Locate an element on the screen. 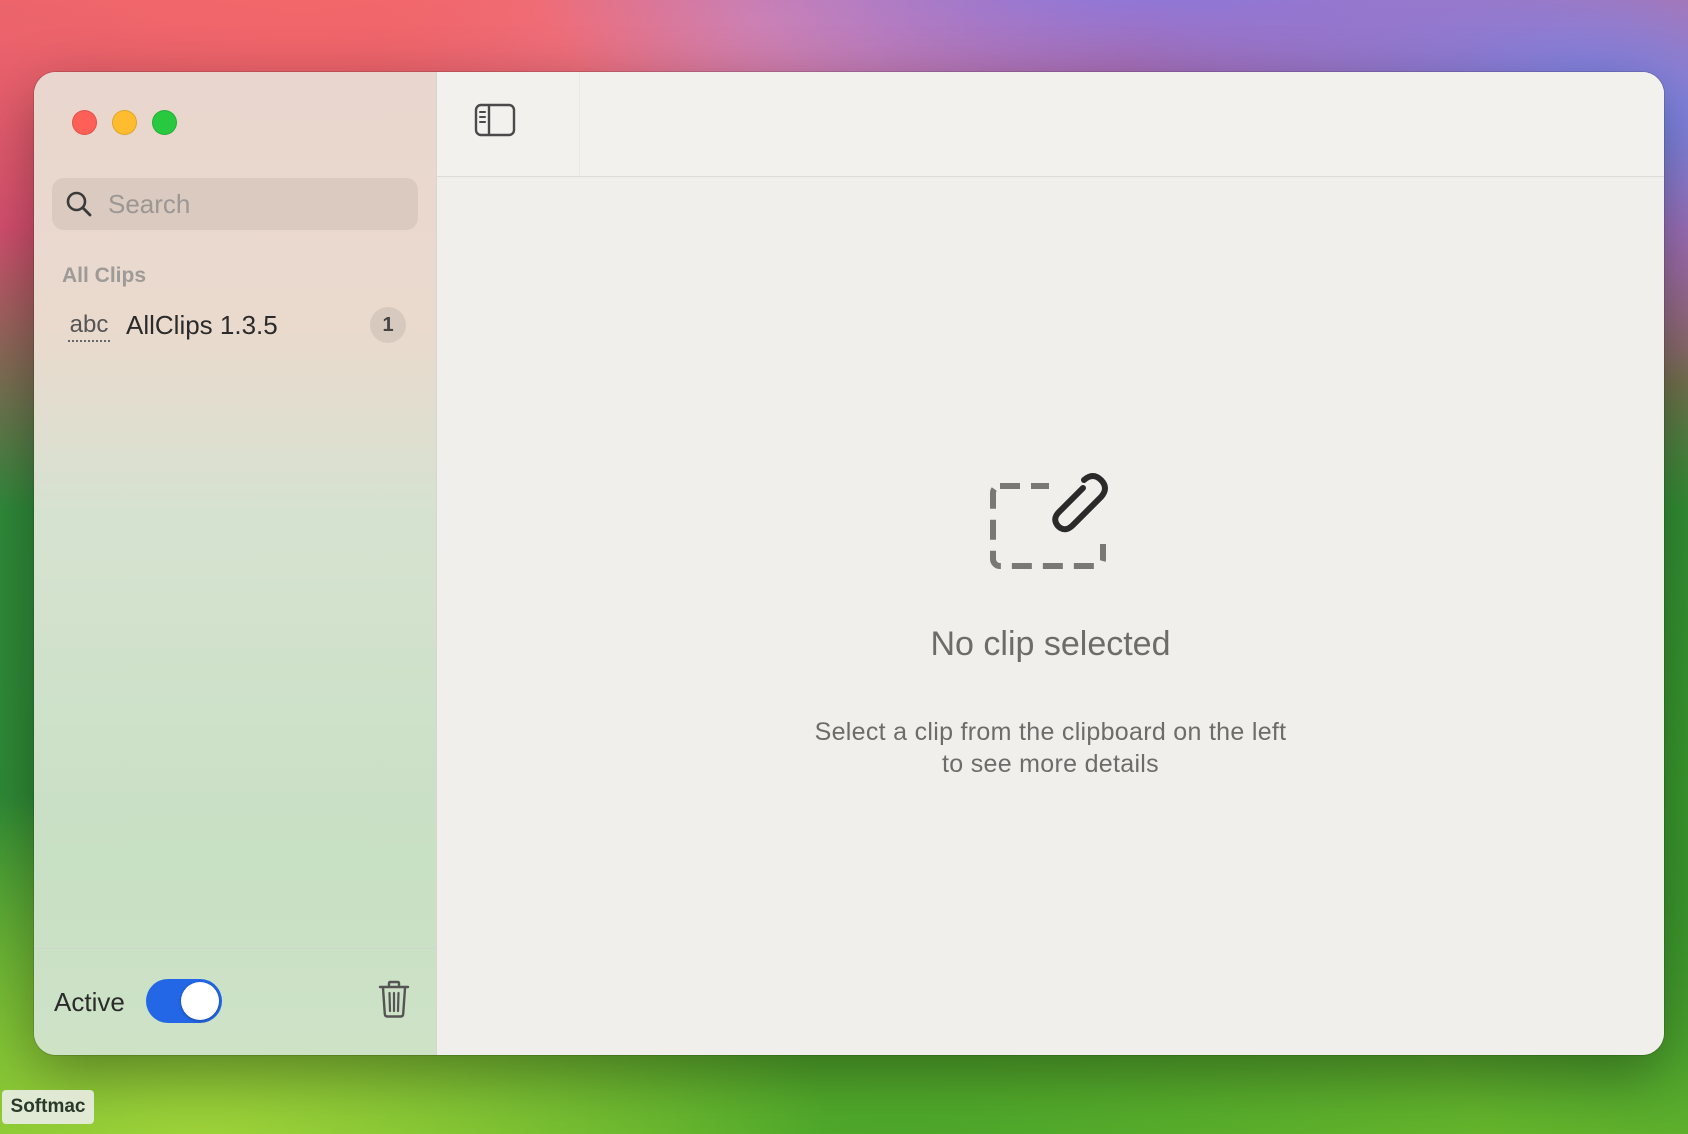 Image resolution: width=1688 pixels, height=1134 pixels. active-toggle is located at coordinates (184, 1001).